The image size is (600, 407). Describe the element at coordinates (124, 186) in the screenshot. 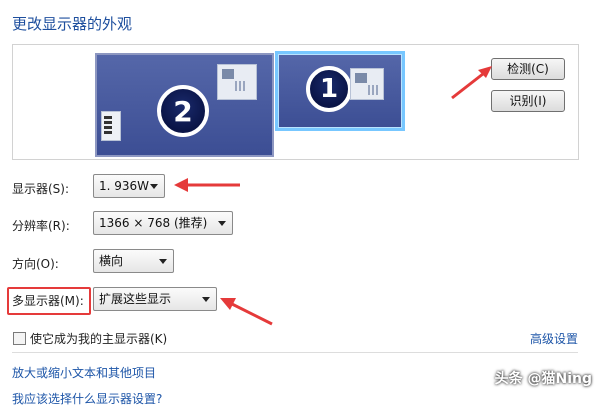

I see `display-select-value: 1. 936W` at that location.